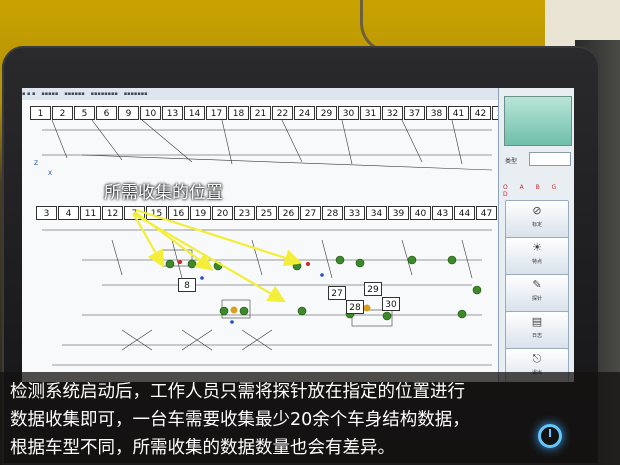 This screenshot has width=620, height=465. Describe the element at coordinates (550, 436) in the screenshot. I see `power-button-icon` at that location.